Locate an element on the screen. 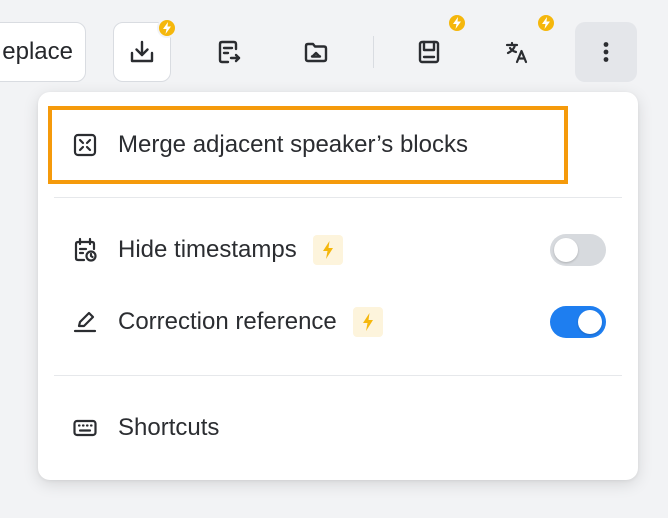 This screenshot has height=518, width=668. menu-item-label-wrap: Correction reference is located at coordinates (250, 322).